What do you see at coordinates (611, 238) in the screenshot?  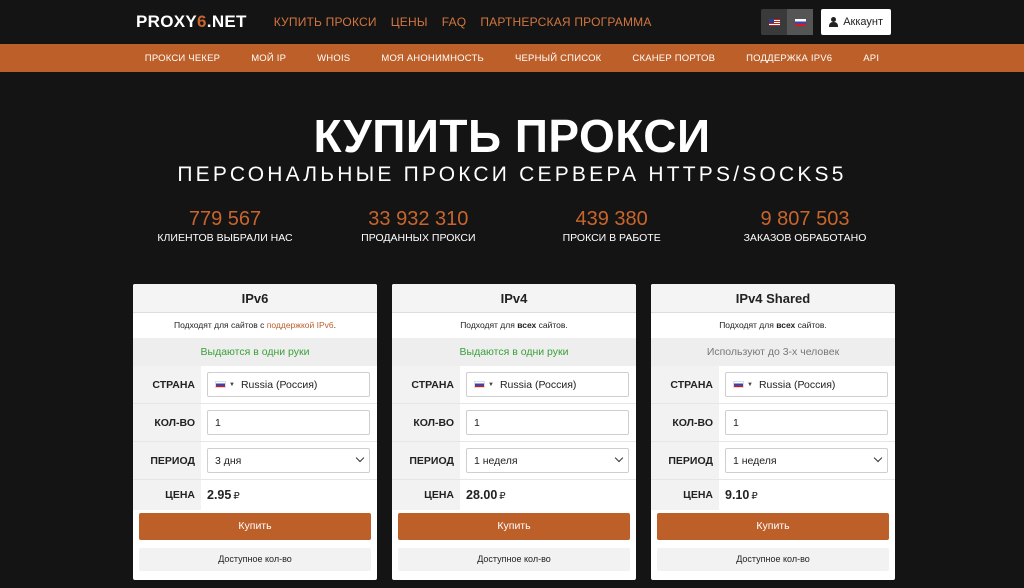 I see `stat-label: ПРОКСИ В РАБОТЕ` at bounding box center [611, 238].